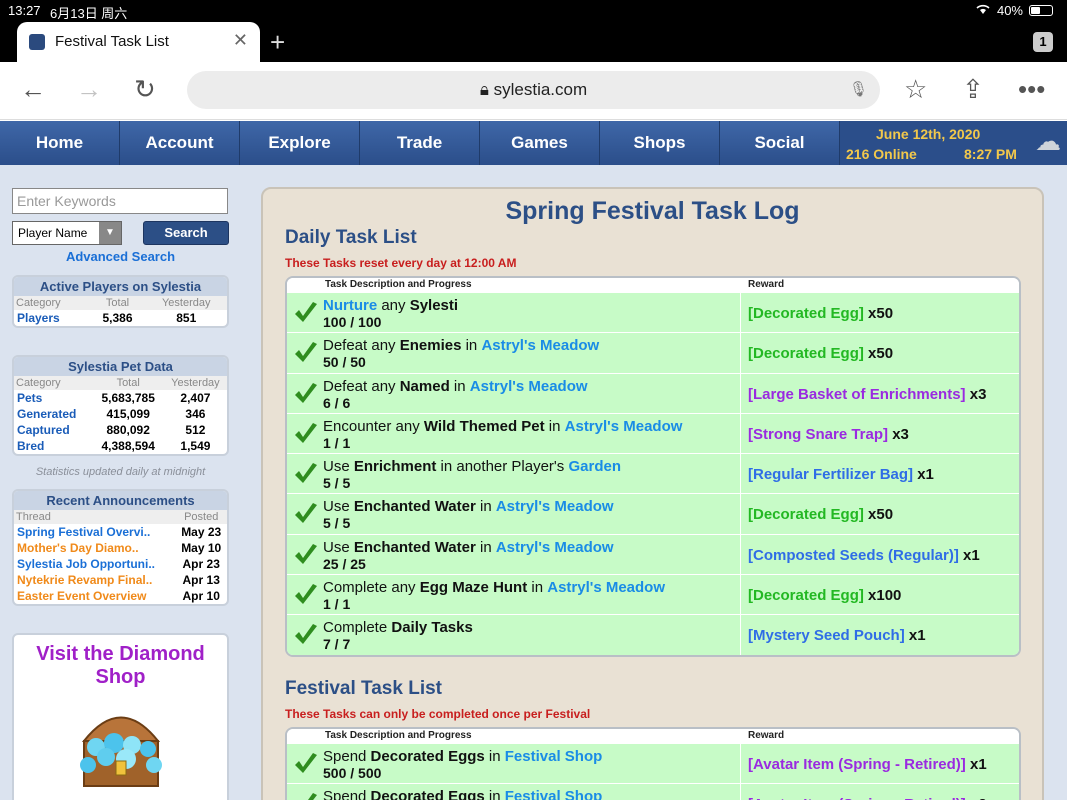  Describe the element at coordinates (350, 305) in the screenshot. I see `task-link: Nurture` at that location.